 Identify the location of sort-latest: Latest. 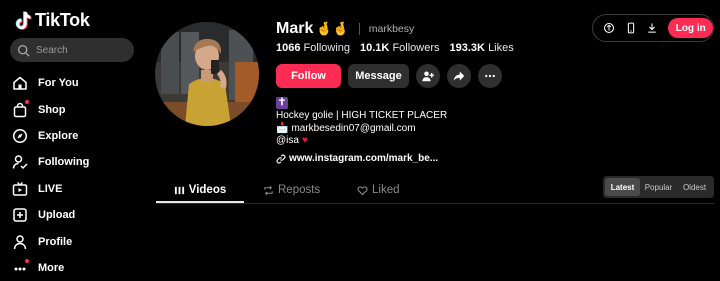
(622, 187).